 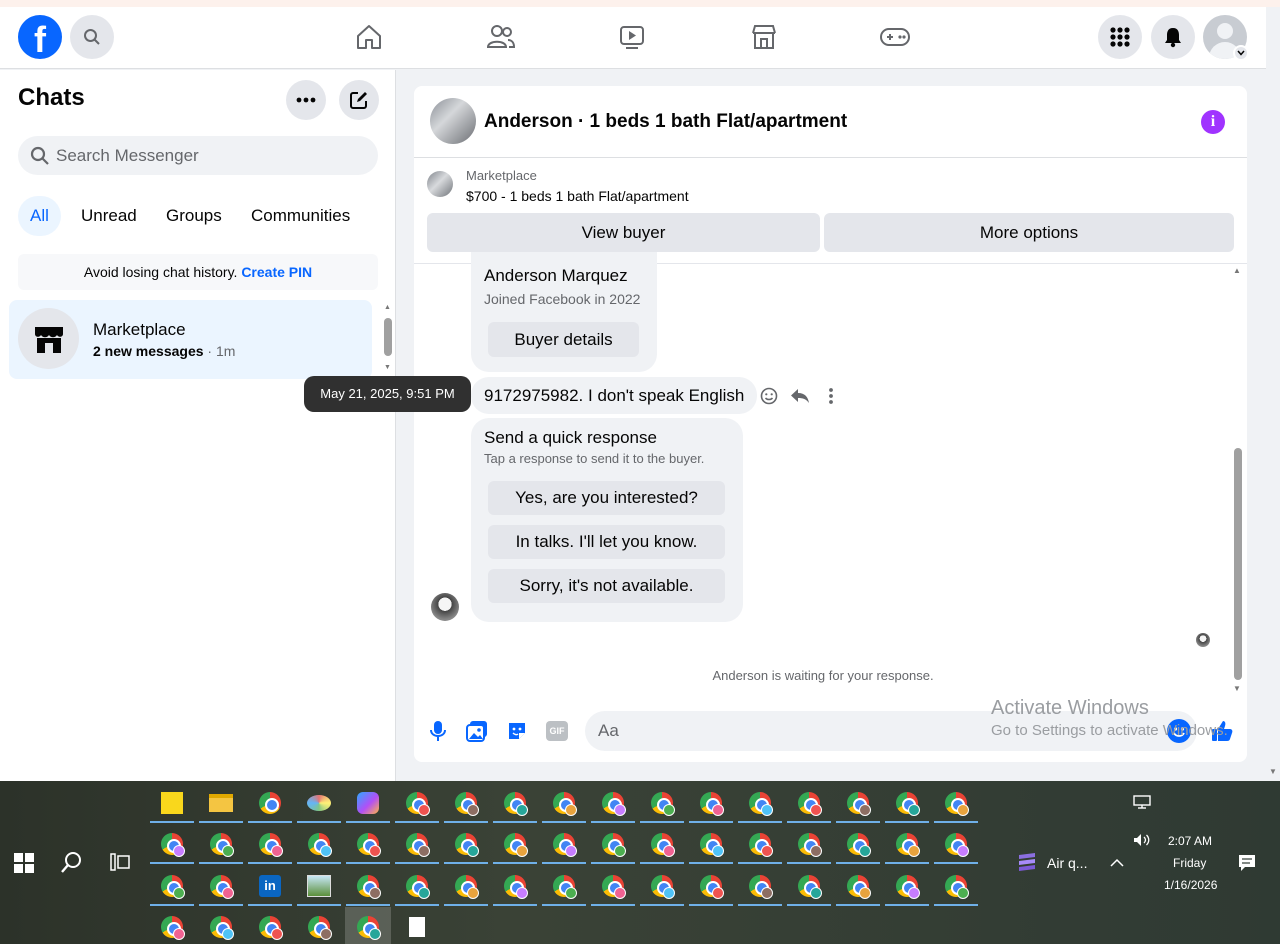 What do you see at coordinates (453, 121) in the screenshot?
I see `listing-avatar` at bounding box center [453, 121].